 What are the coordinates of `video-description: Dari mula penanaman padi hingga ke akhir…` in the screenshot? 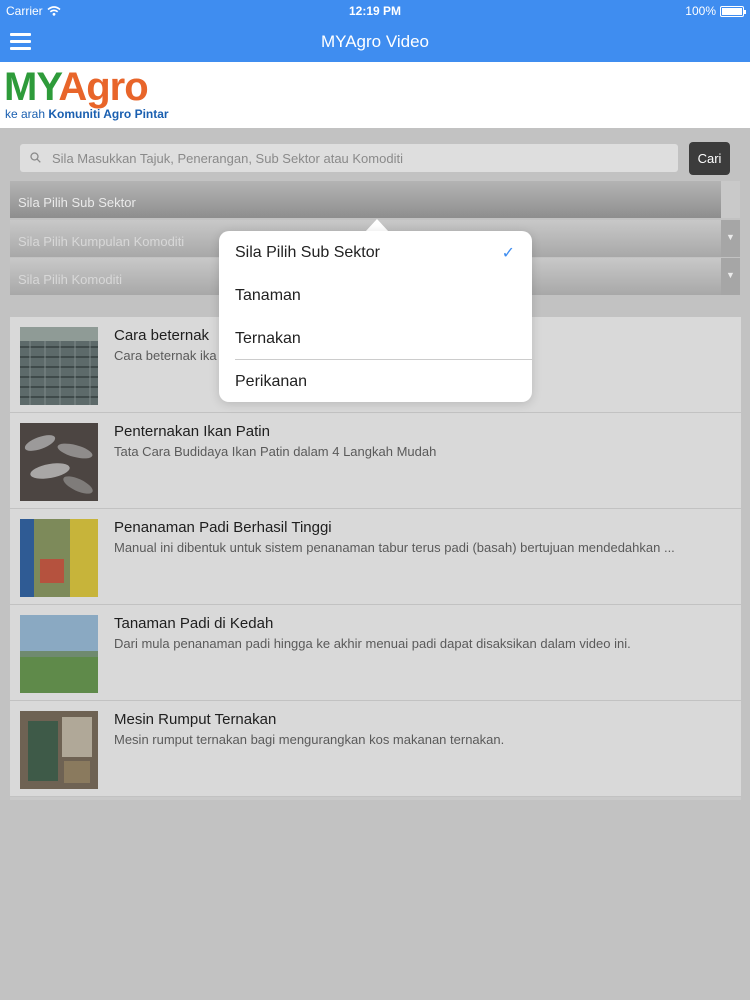 It's located at (372, 643).